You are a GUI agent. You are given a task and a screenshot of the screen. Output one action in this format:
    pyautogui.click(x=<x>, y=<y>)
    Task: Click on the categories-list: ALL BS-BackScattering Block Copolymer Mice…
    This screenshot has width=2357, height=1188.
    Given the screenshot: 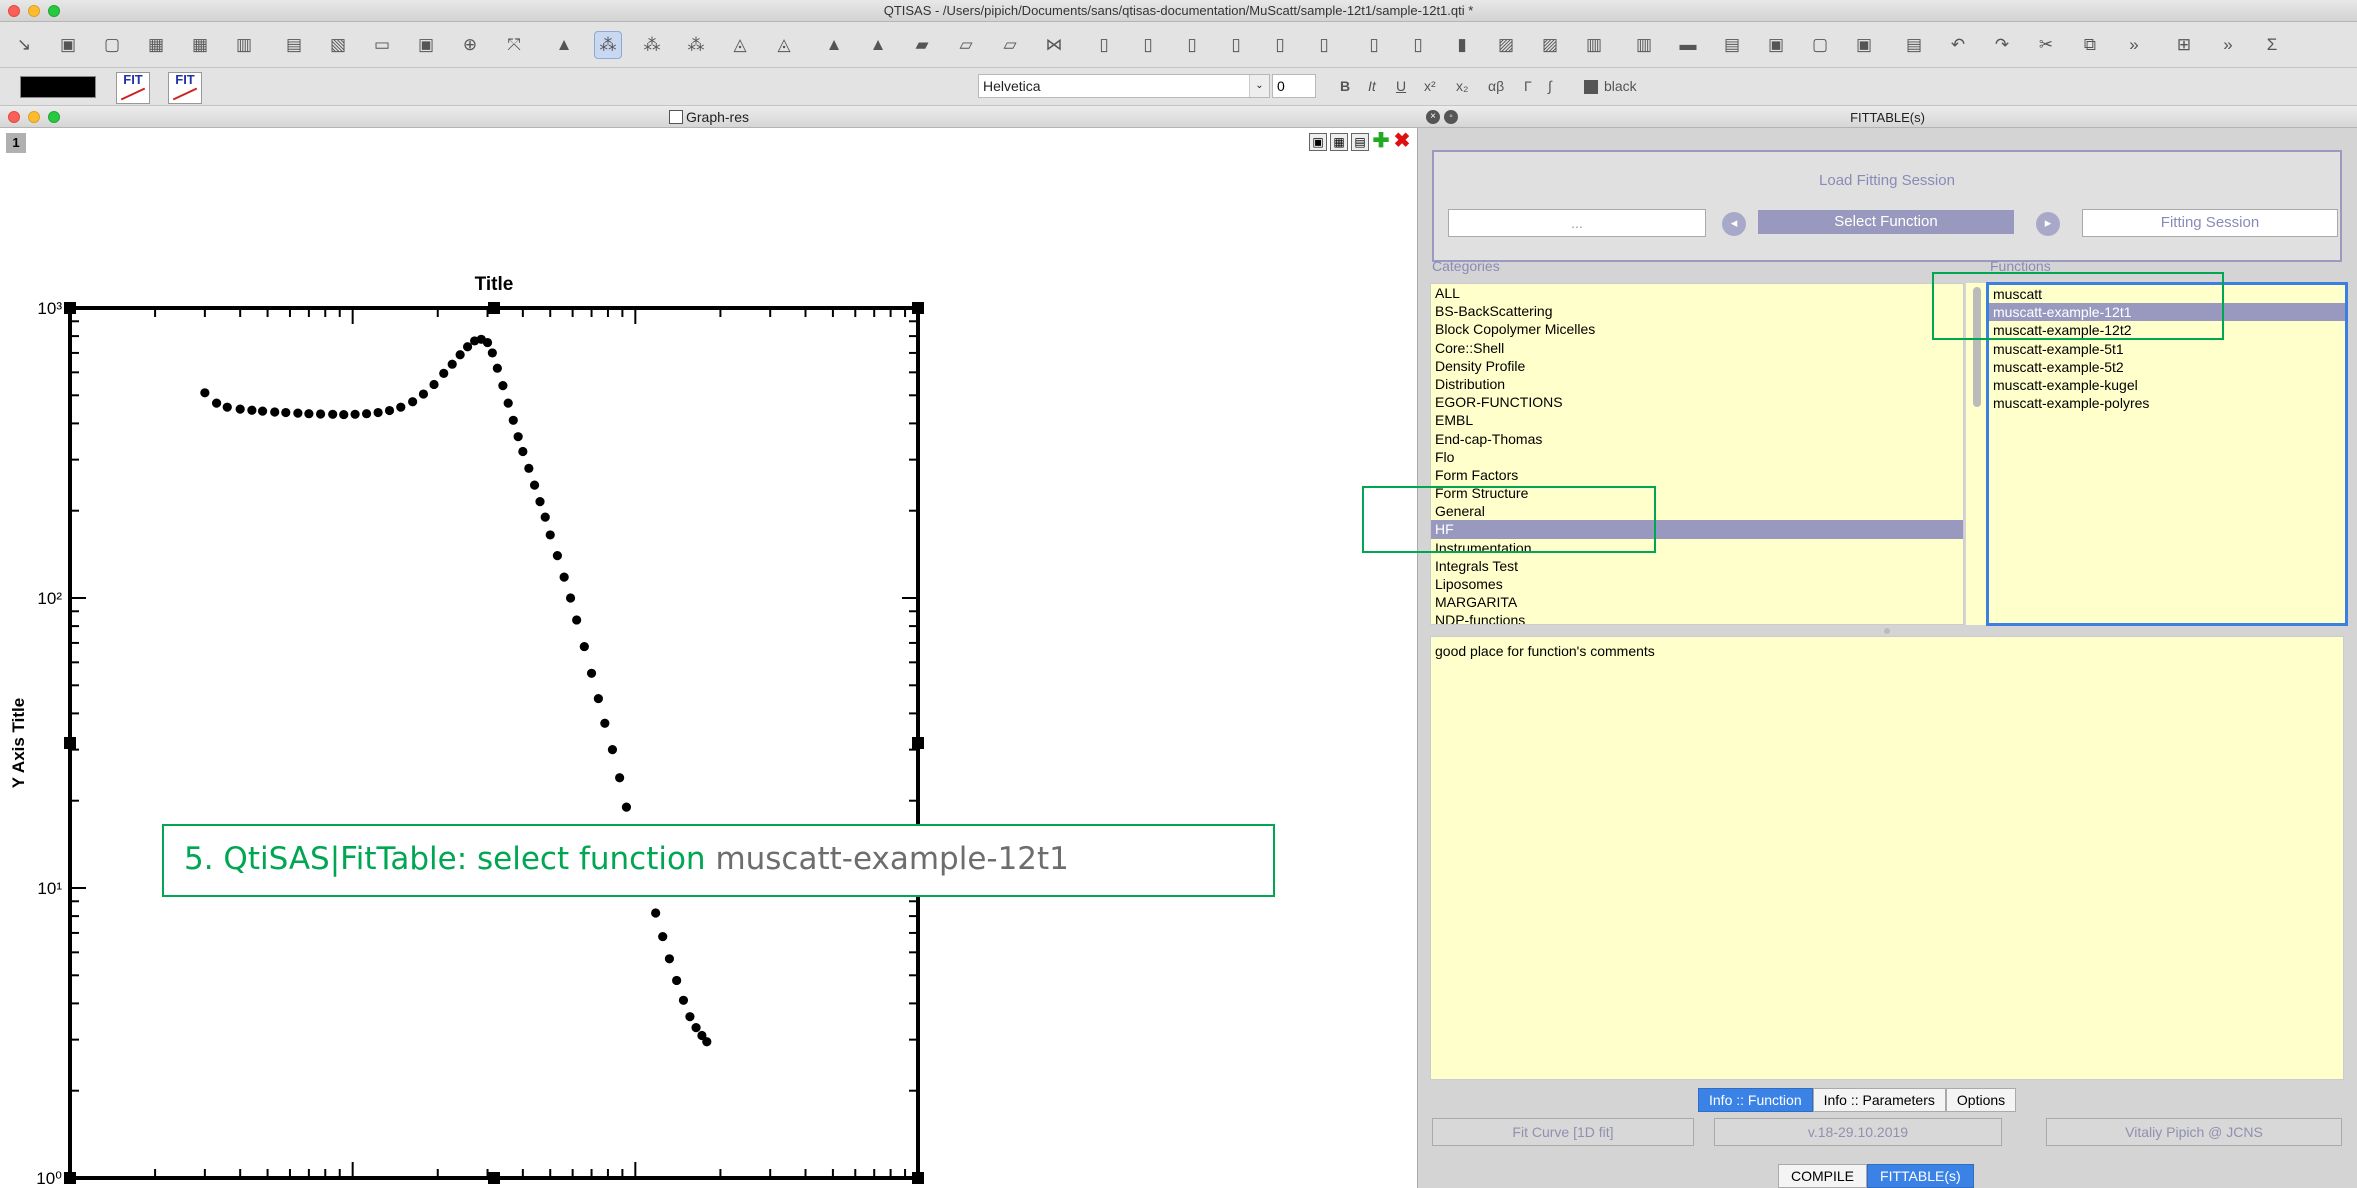 What is the action you would take?
    pyautogui.click(x=1697, y=454)
    